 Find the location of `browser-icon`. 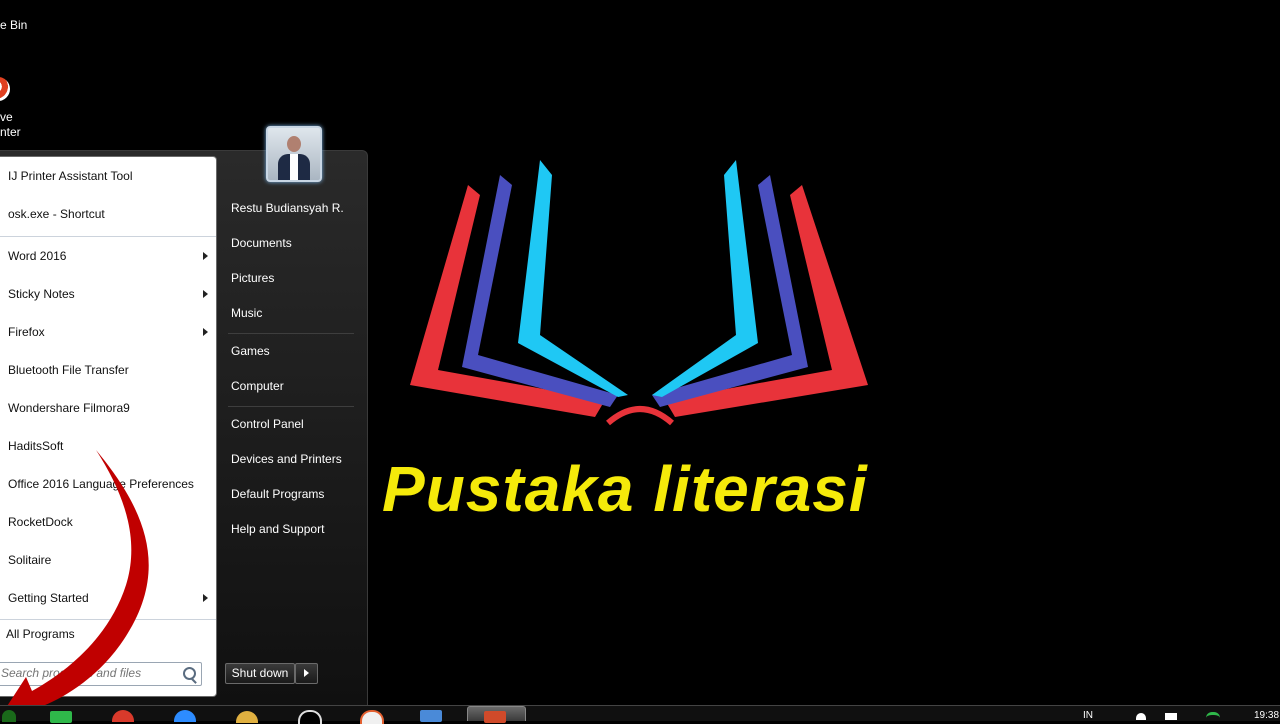

browser-icon is located at coordinates (372, 717).